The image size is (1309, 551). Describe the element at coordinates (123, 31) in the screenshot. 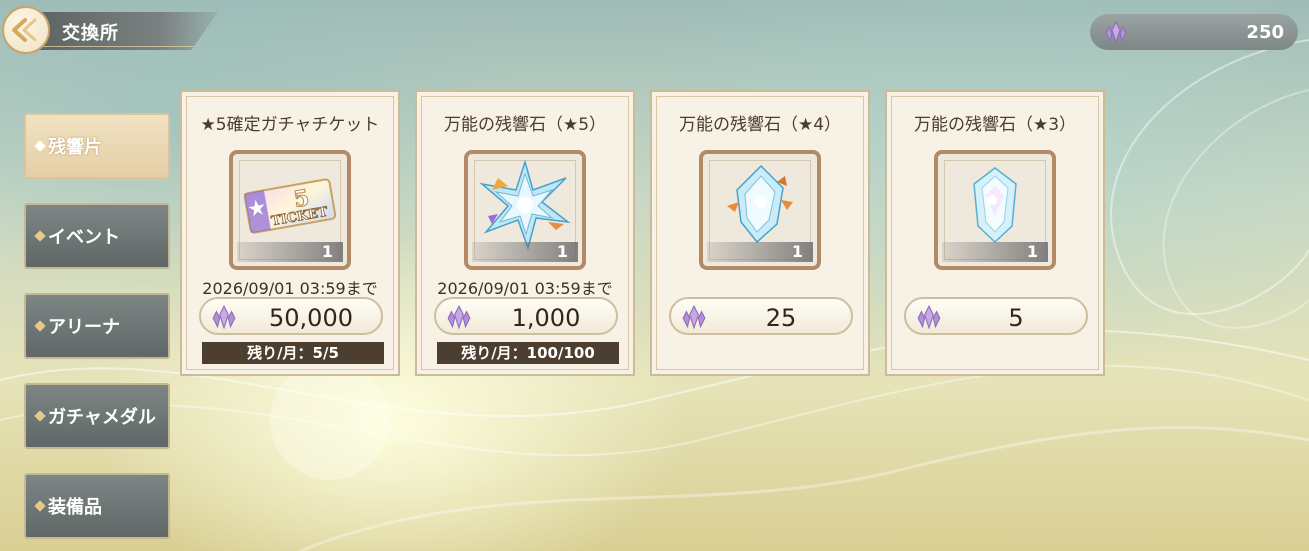

I see `title-bar` at that location.